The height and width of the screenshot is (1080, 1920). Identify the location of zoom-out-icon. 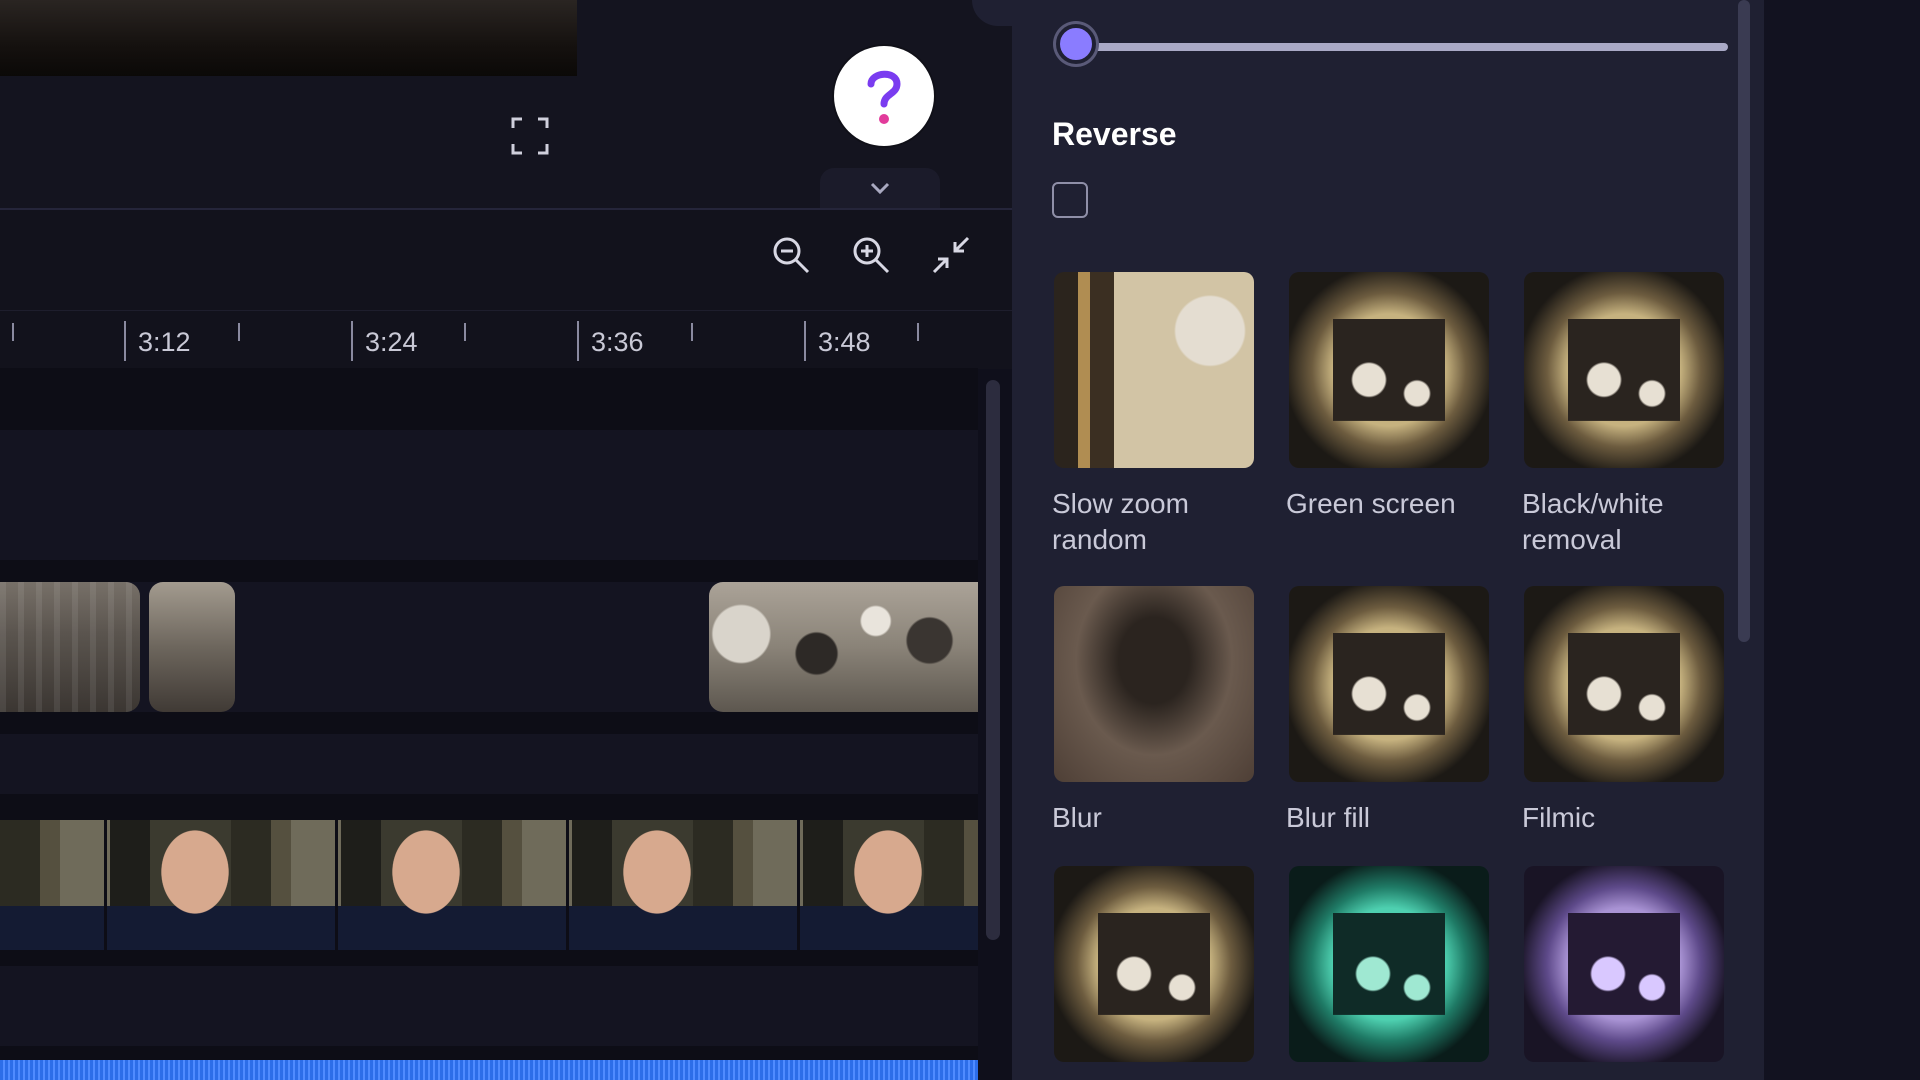
(791, 255).